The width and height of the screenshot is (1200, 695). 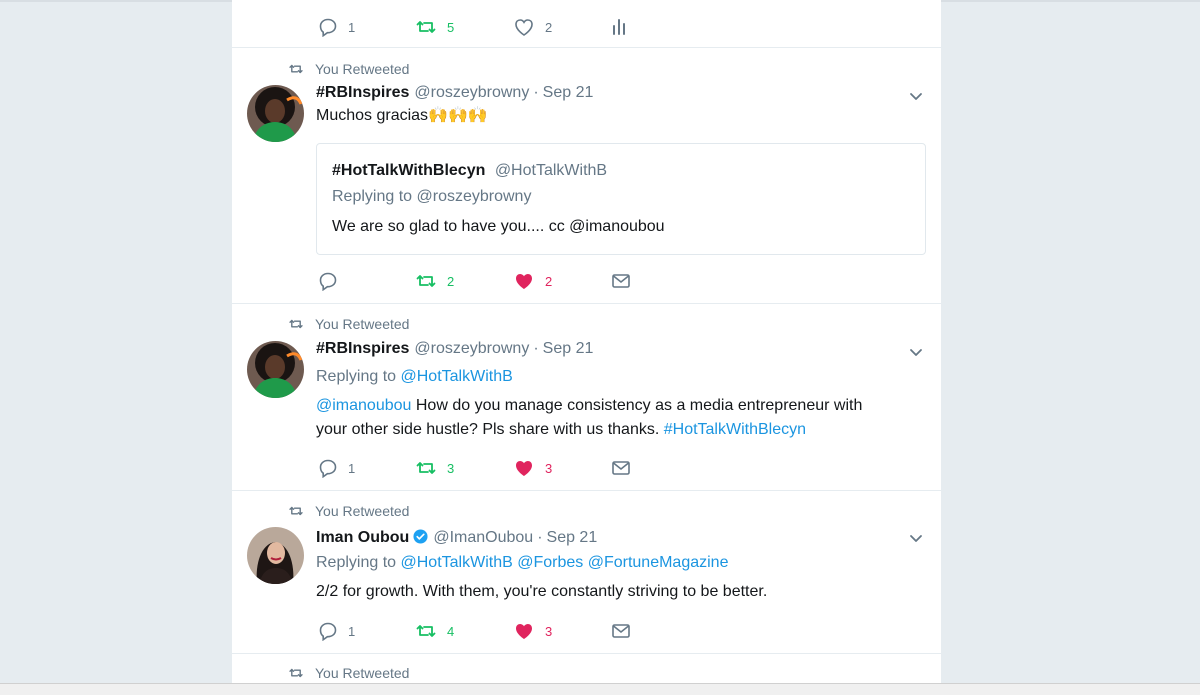 I want to click on tweet-text: Muchos gracias🙌🙌🙌, so click(x=402, y=115).